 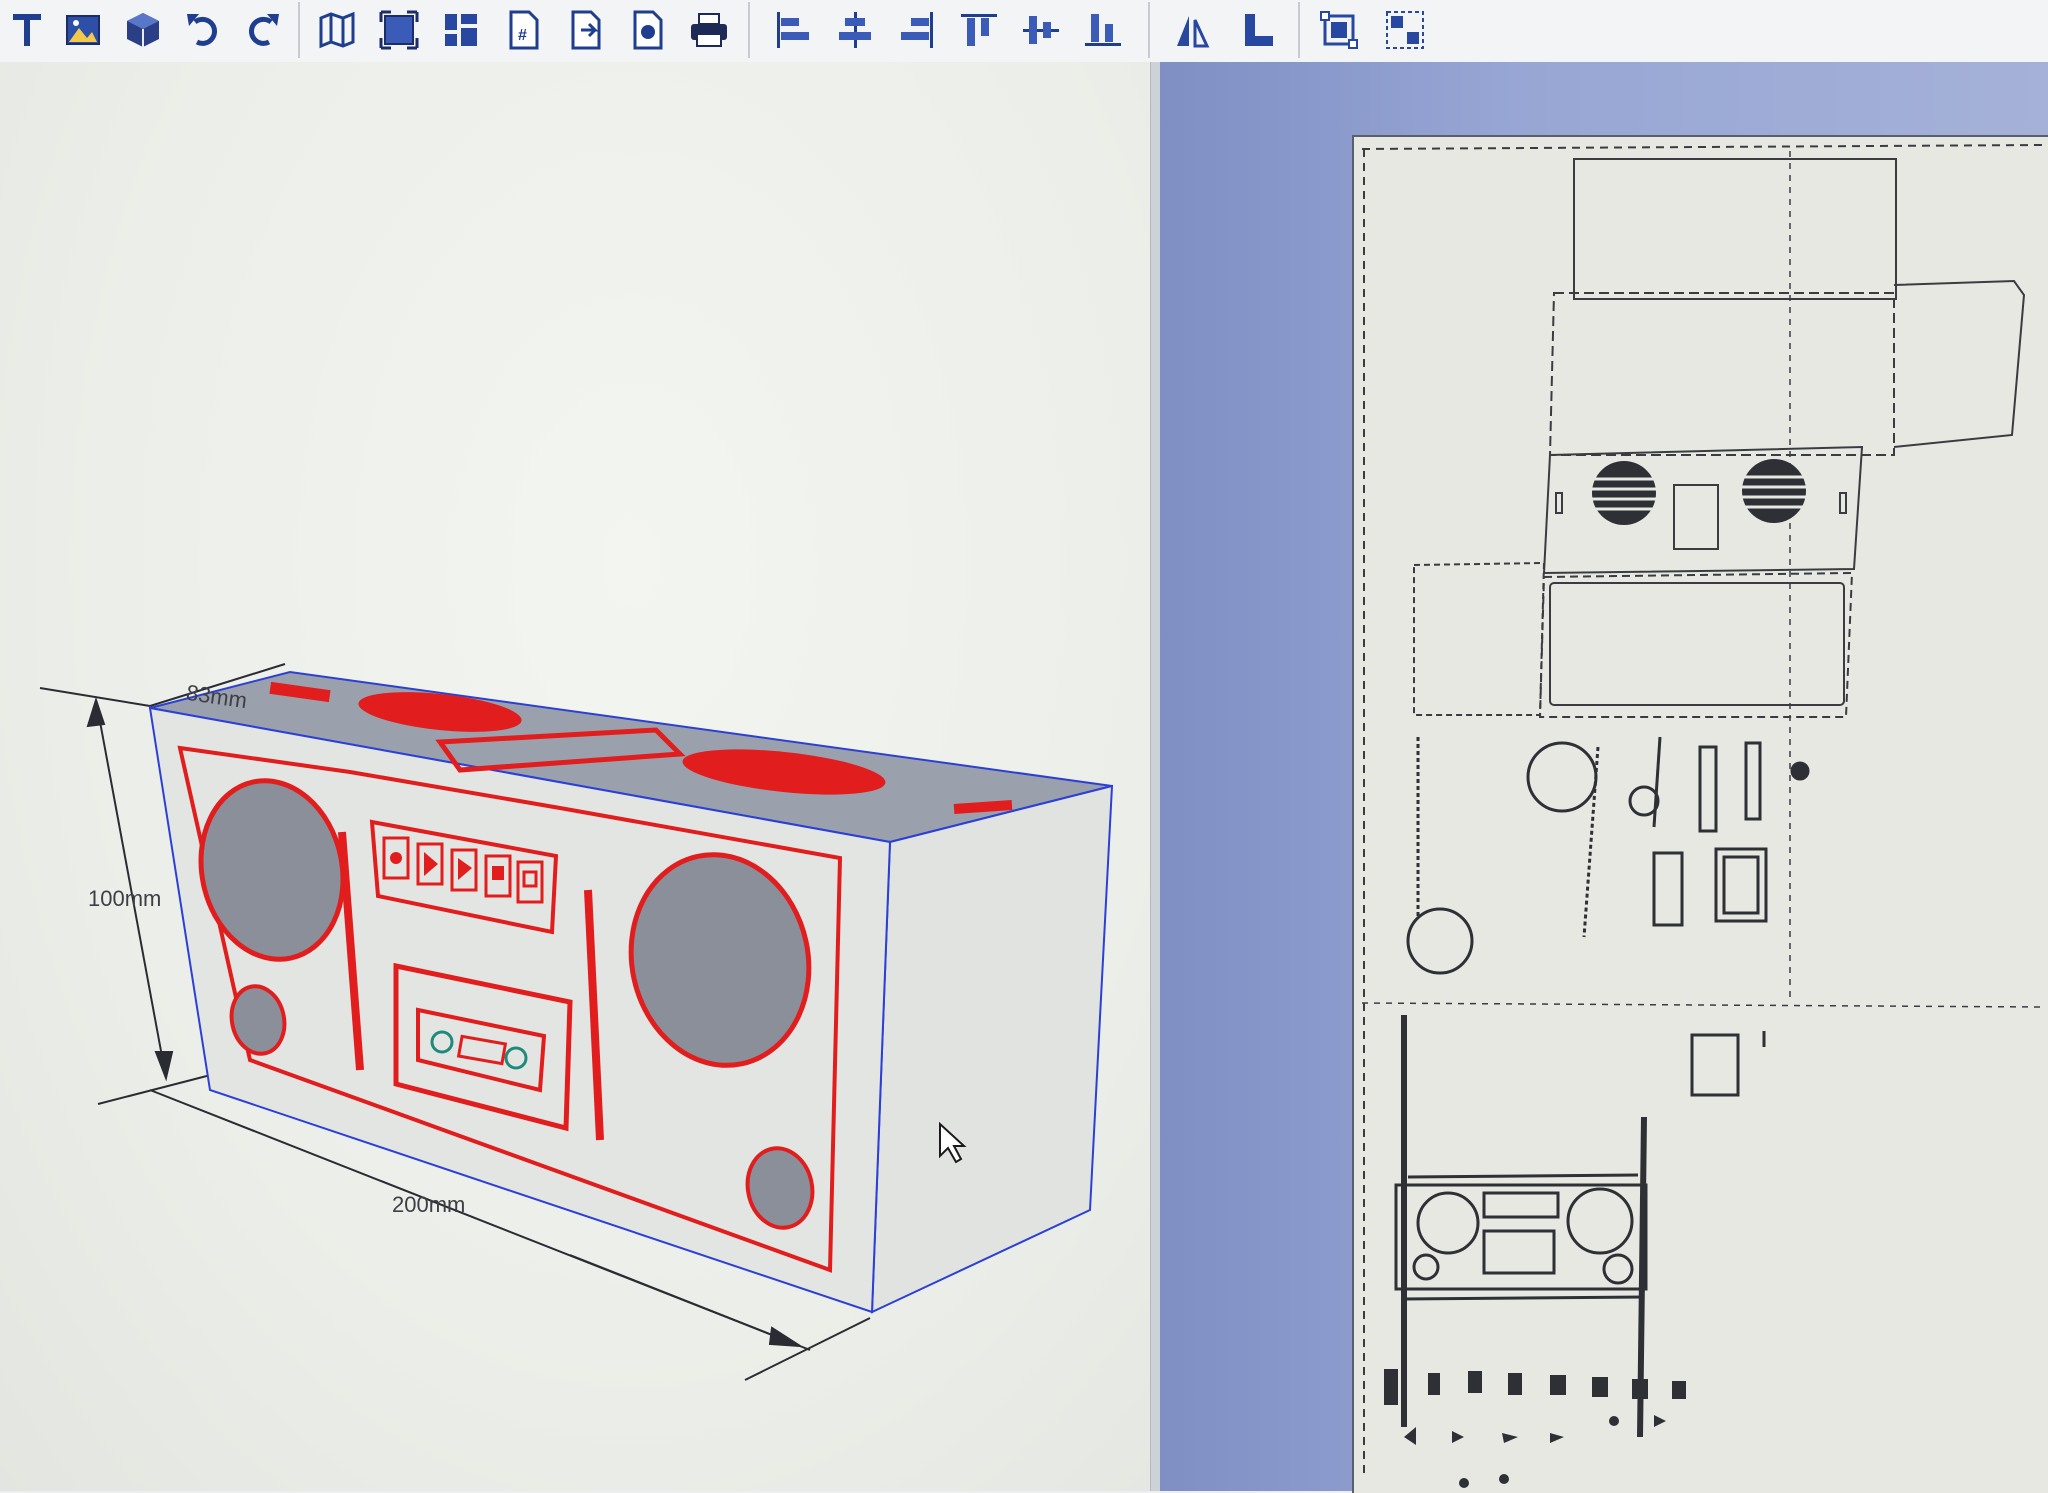 I want to click on unfold-map-button, so click(x=337, y=30).